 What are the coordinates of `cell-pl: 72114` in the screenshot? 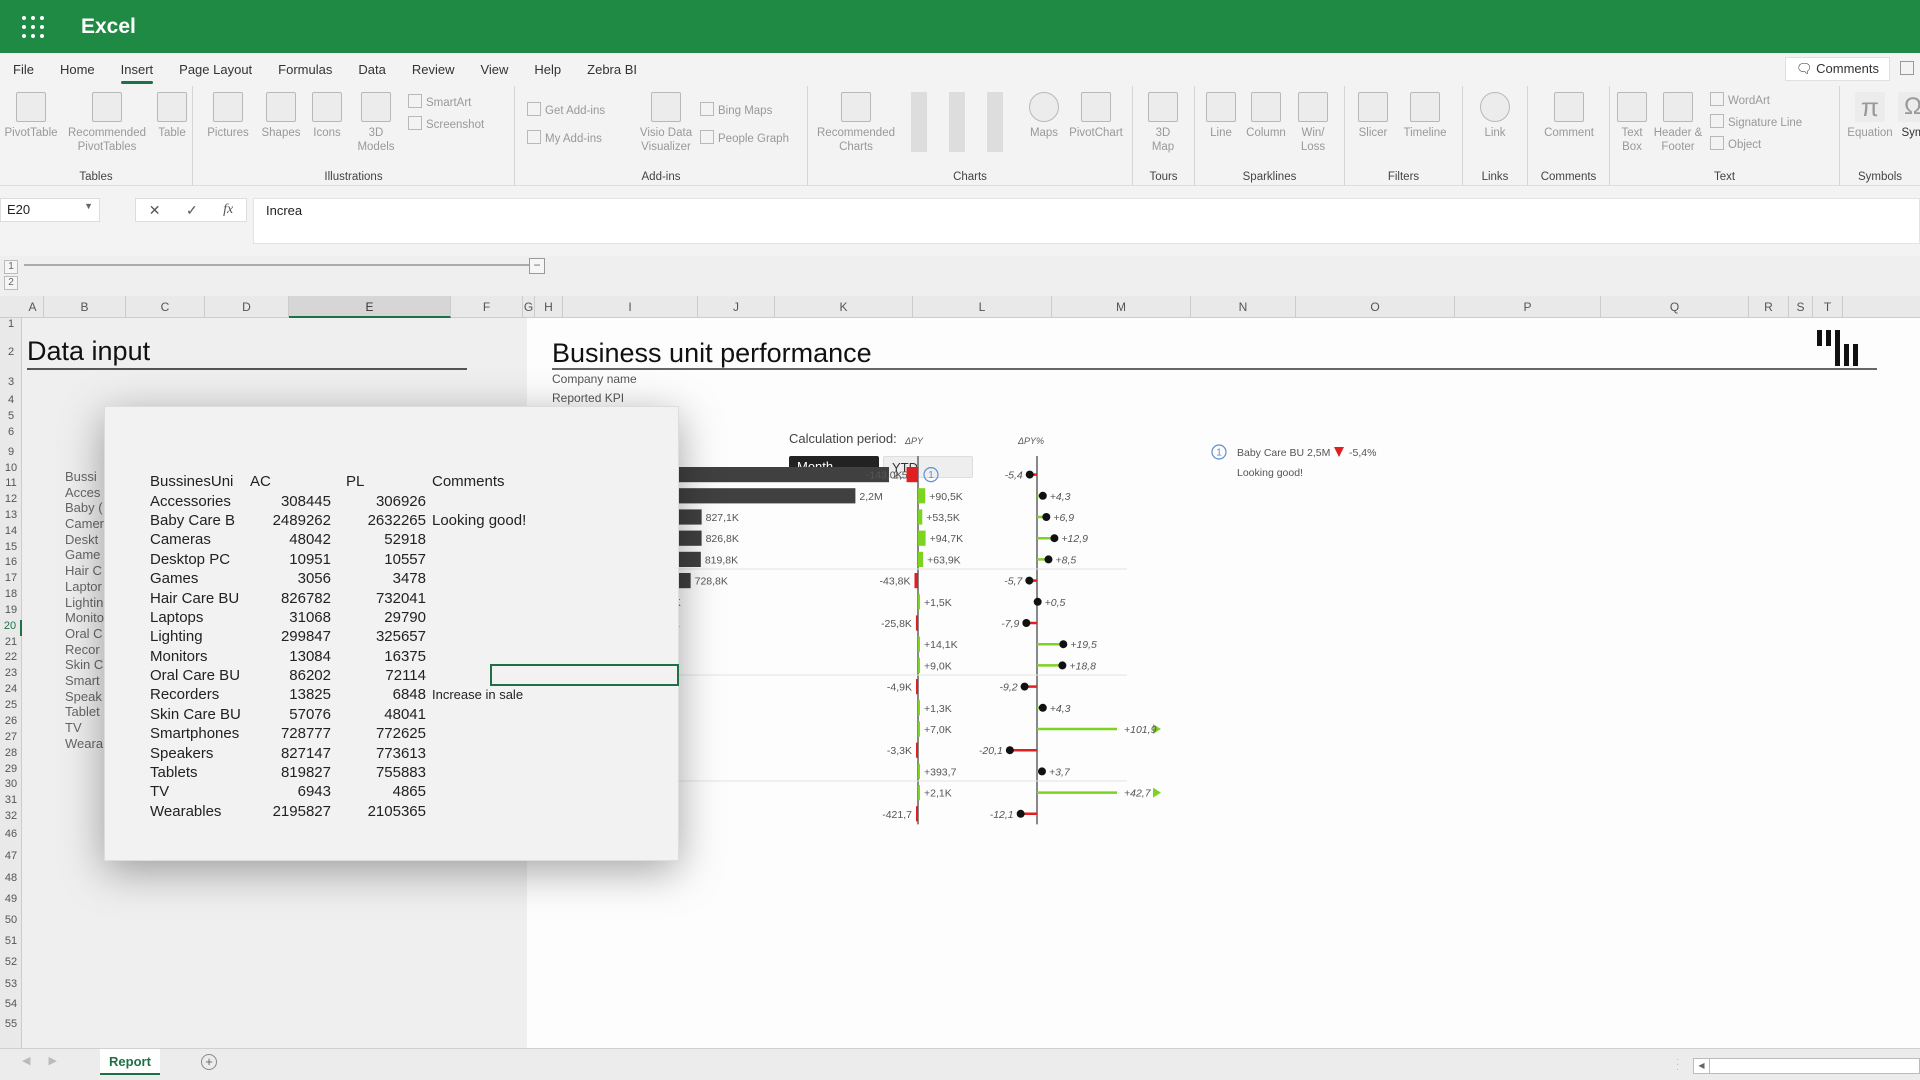 It's located at (378, 675).